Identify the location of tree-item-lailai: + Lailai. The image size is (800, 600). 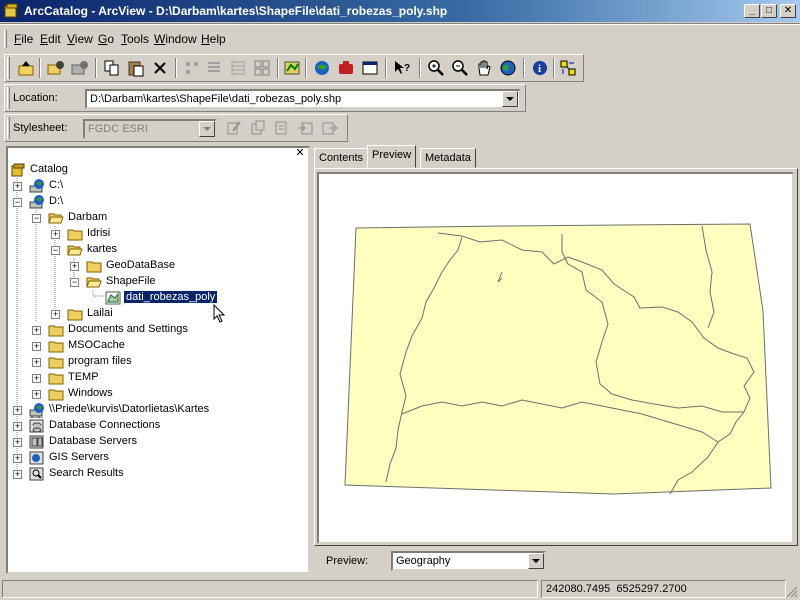
(108, 314).